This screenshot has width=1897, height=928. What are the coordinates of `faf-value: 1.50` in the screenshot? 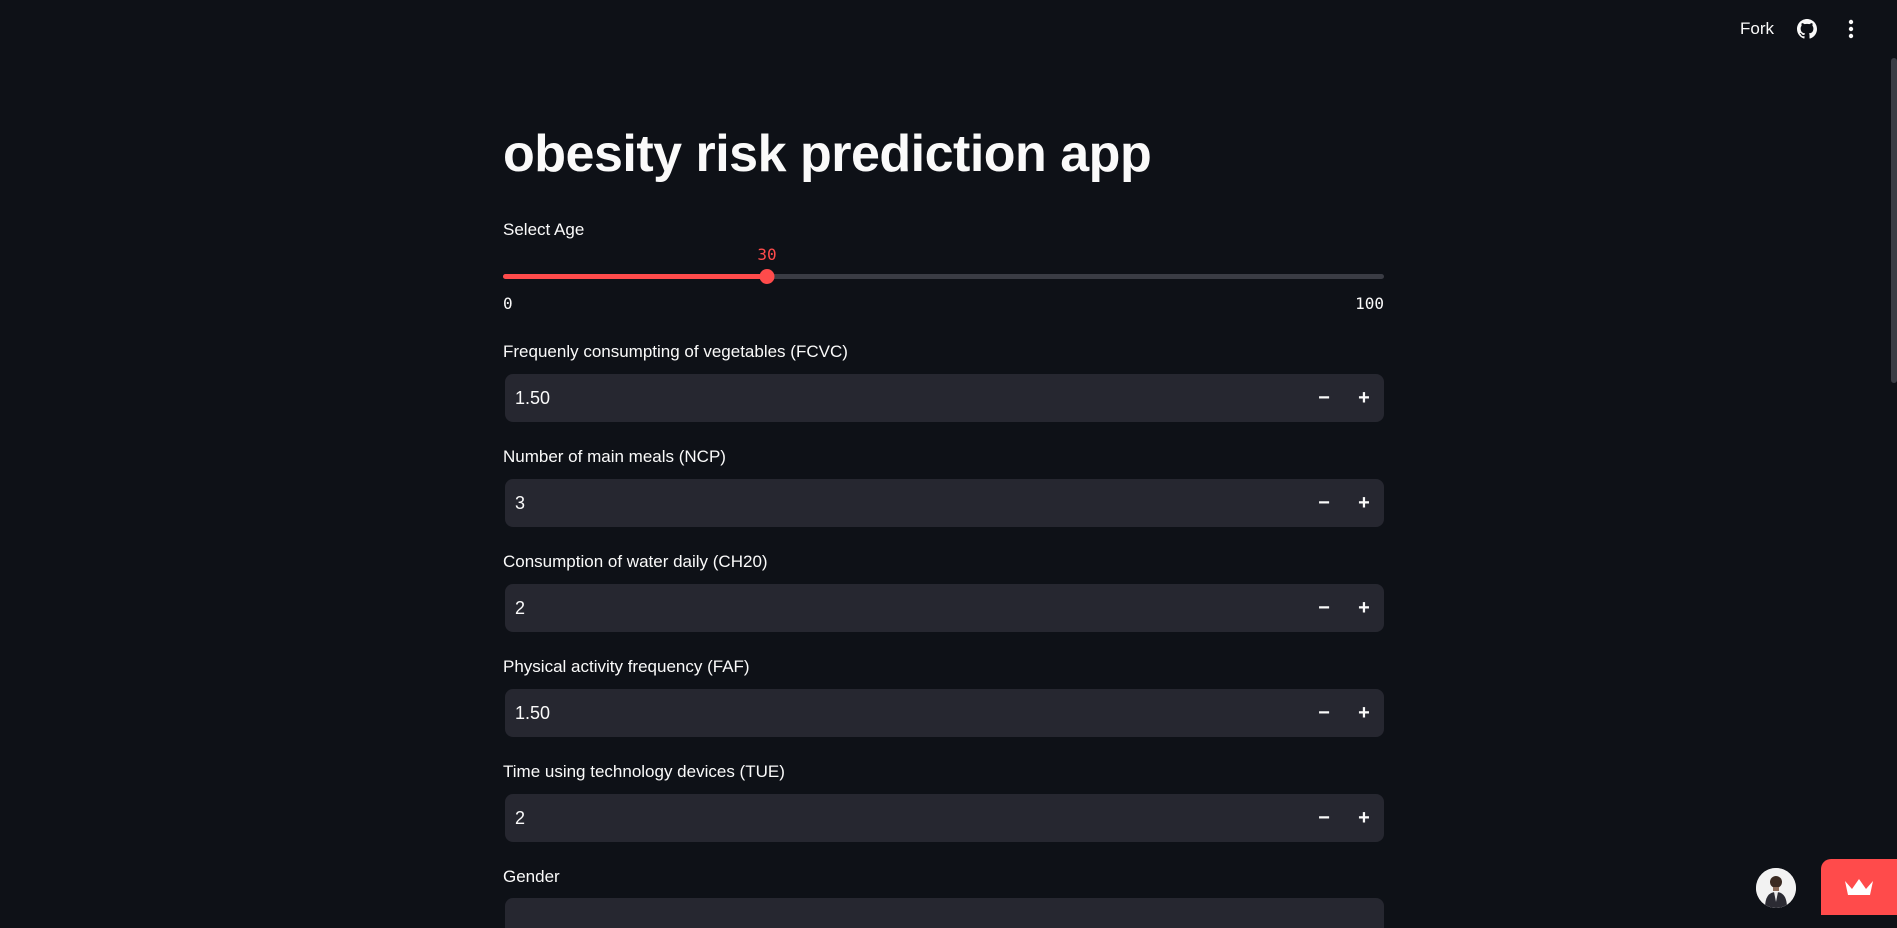 It's located at (904, 713).